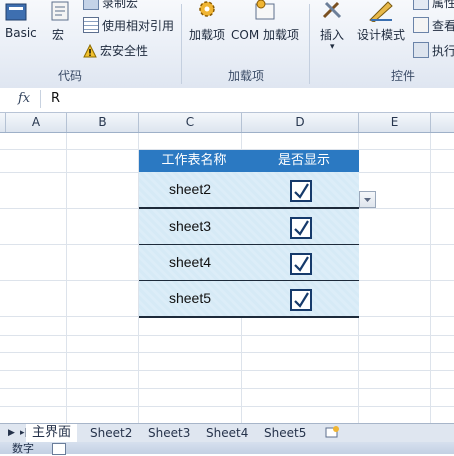 The width and height of the screenshot is (454, 456). What do you see at coordinates (60, 11) in the screenshot?
I see `macros-icon` at bounding box center [60, 11].